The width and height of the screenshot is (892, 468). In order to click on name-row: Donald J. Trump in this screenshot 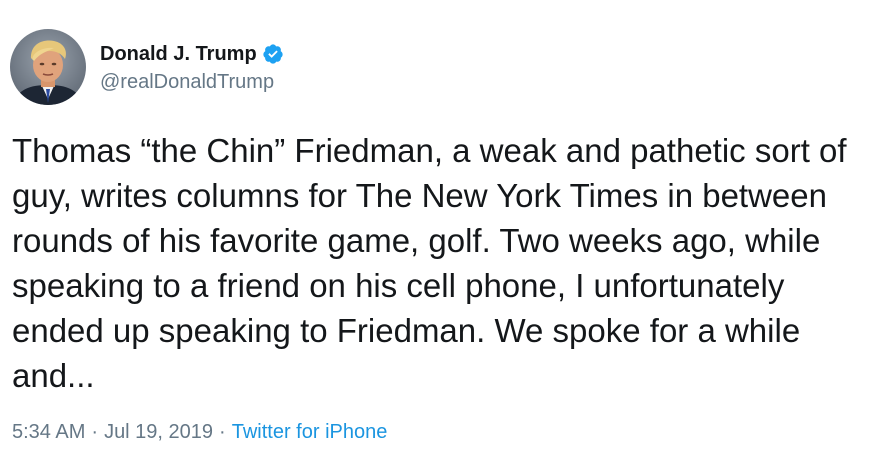, I will do `click(192, 54)`.